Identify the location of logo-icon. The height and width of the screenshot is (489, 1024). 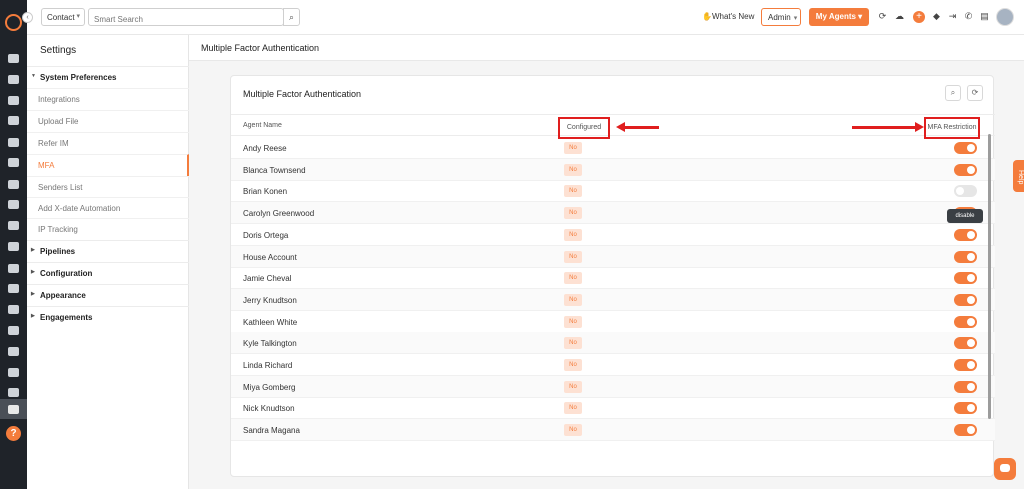
(13, 22).